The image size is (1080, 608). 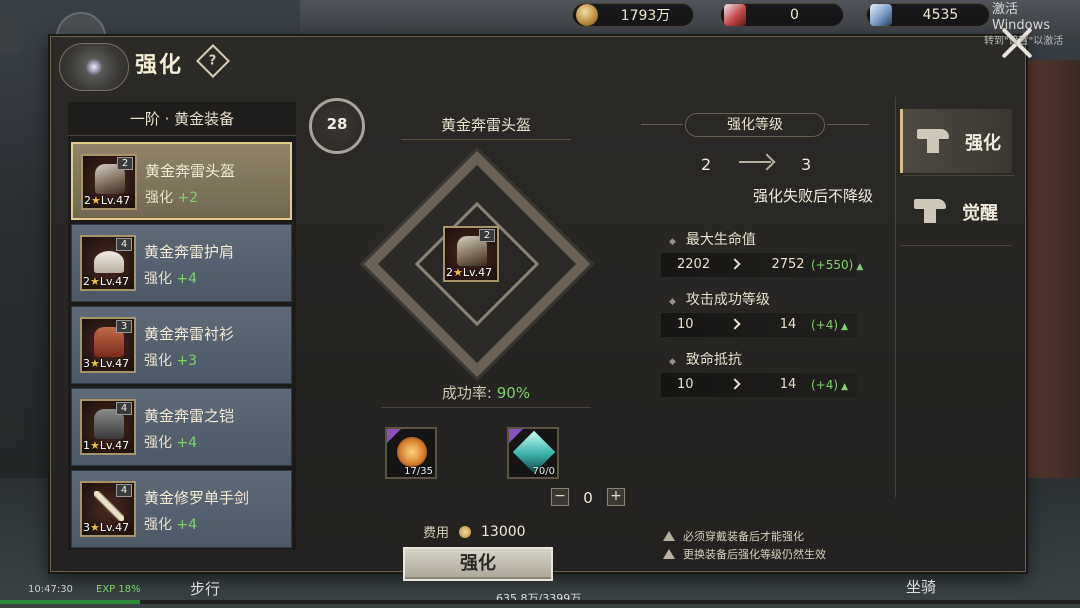 I want to click on material-count: 17/35, so click(x=418, y=471).